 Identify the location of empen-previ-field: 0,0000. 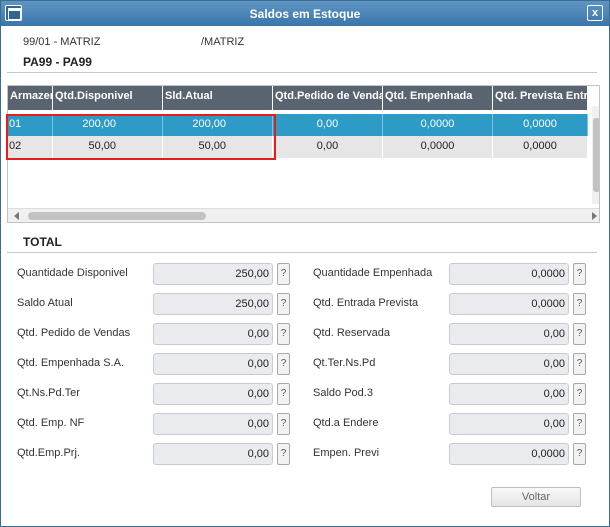
(509, 454).